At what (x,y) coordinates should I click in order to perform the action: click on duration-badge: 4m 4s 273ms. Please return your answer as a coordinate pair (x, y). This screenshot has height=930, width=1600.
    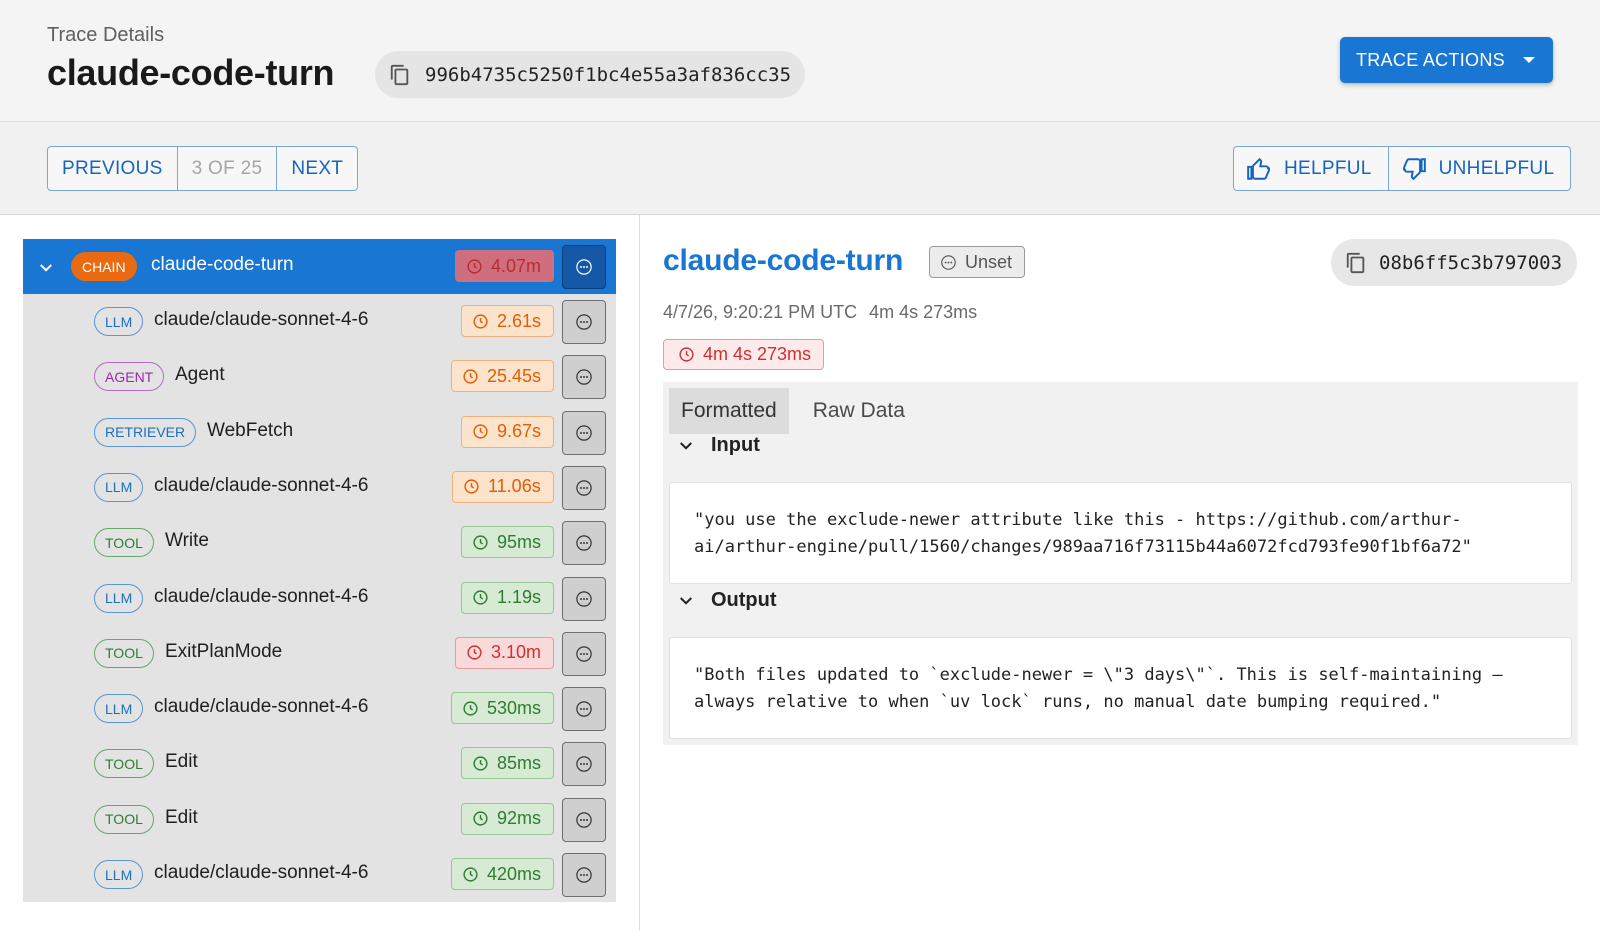
    Looking at the image, I should click on (744, 354).